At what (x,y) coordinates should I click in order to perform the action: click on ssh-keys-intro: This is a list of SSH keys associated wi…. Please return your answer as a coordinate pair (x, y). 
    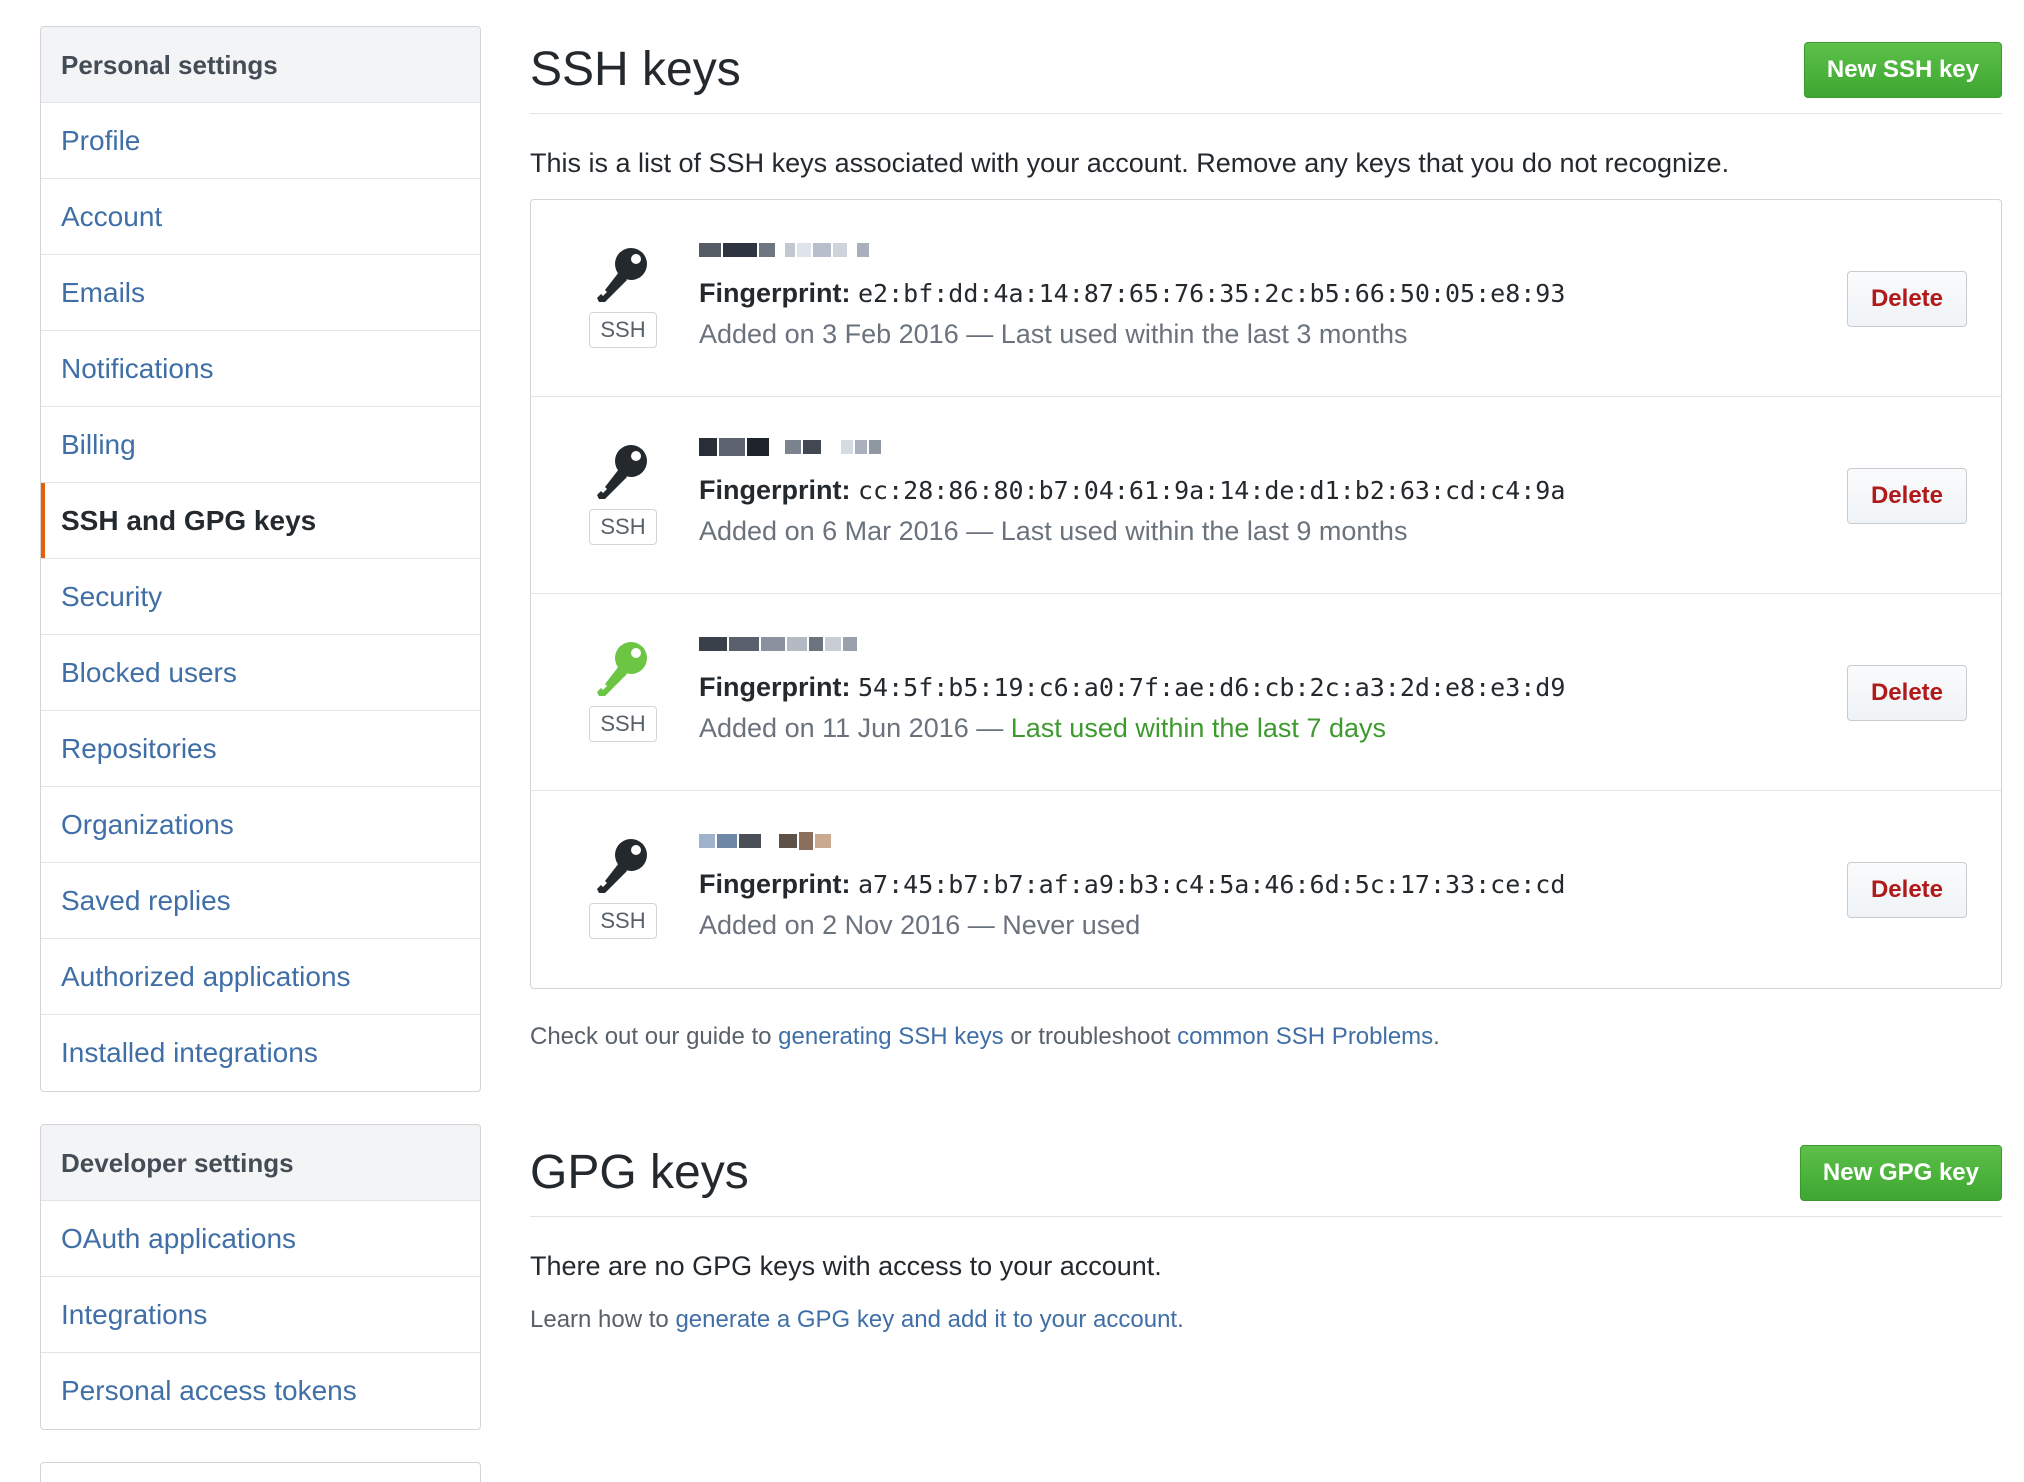
    Looking at the image, I should click on (1130, 163).